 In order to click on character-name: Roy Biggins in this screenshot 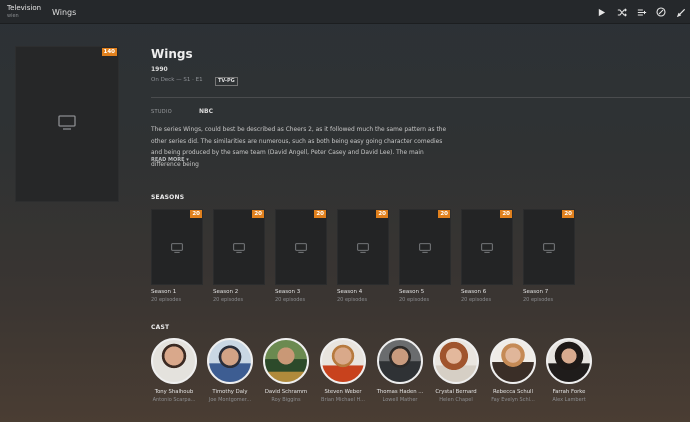, I will do `click(286, 400)`.